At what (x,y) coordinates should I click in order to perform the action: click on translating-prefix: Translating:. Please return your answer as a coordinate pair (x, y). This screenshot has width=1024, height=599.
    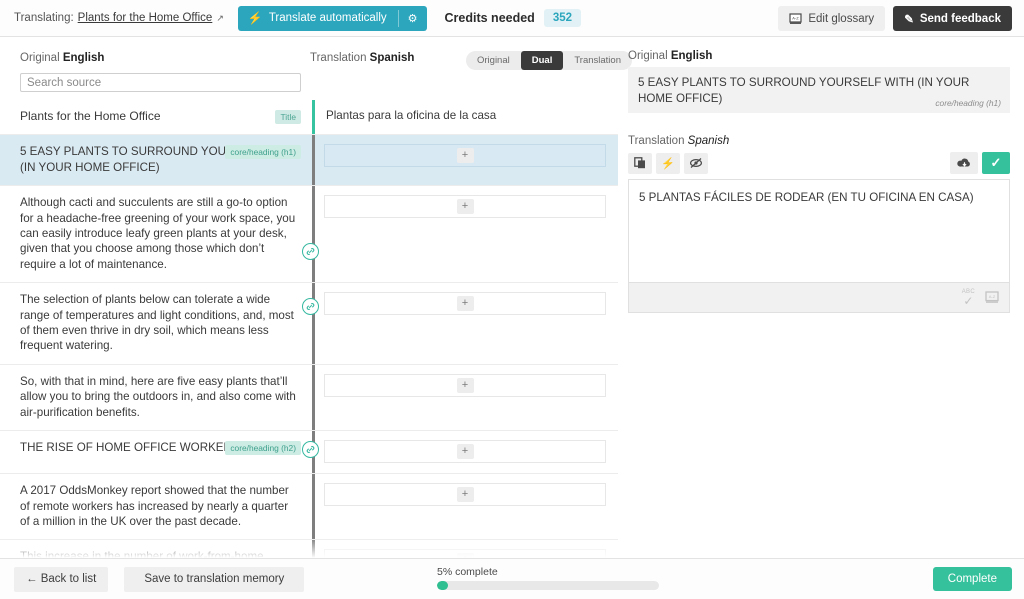
    Looking at the image, I should click on (44, 18).